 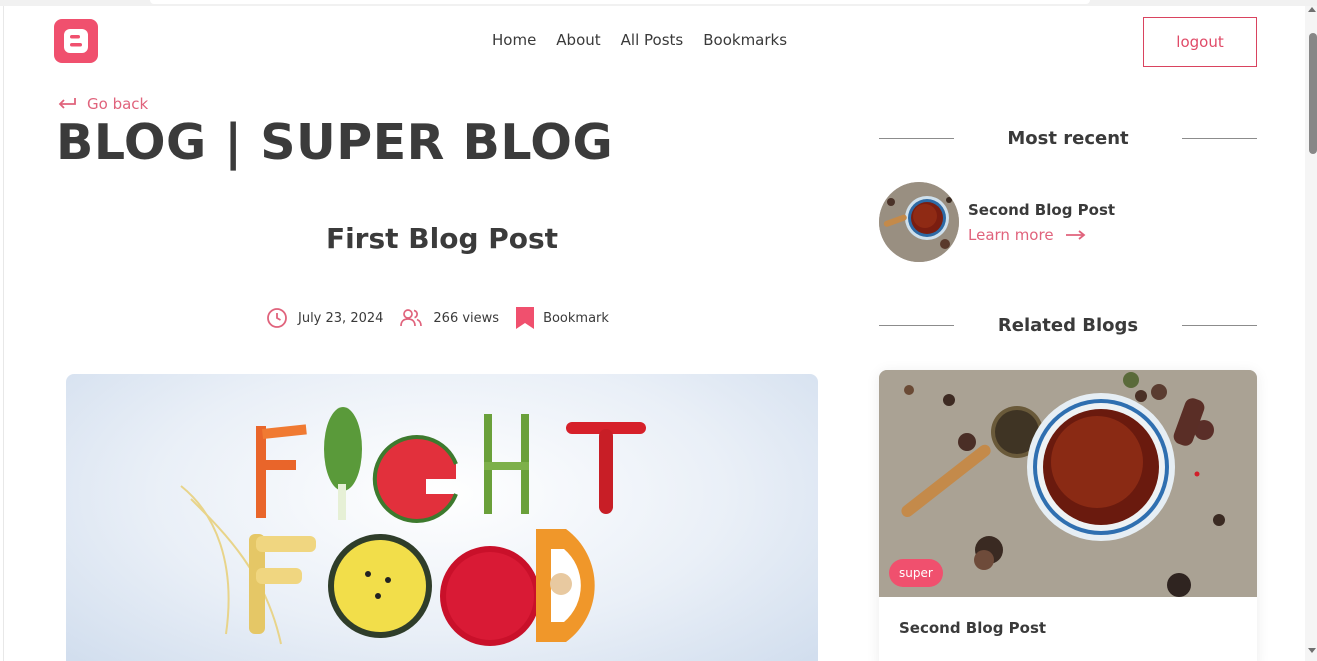 What do you see at coordinates (411, 318) in the screenshot?
I see `users-icon` at bounding box center [411, 318].